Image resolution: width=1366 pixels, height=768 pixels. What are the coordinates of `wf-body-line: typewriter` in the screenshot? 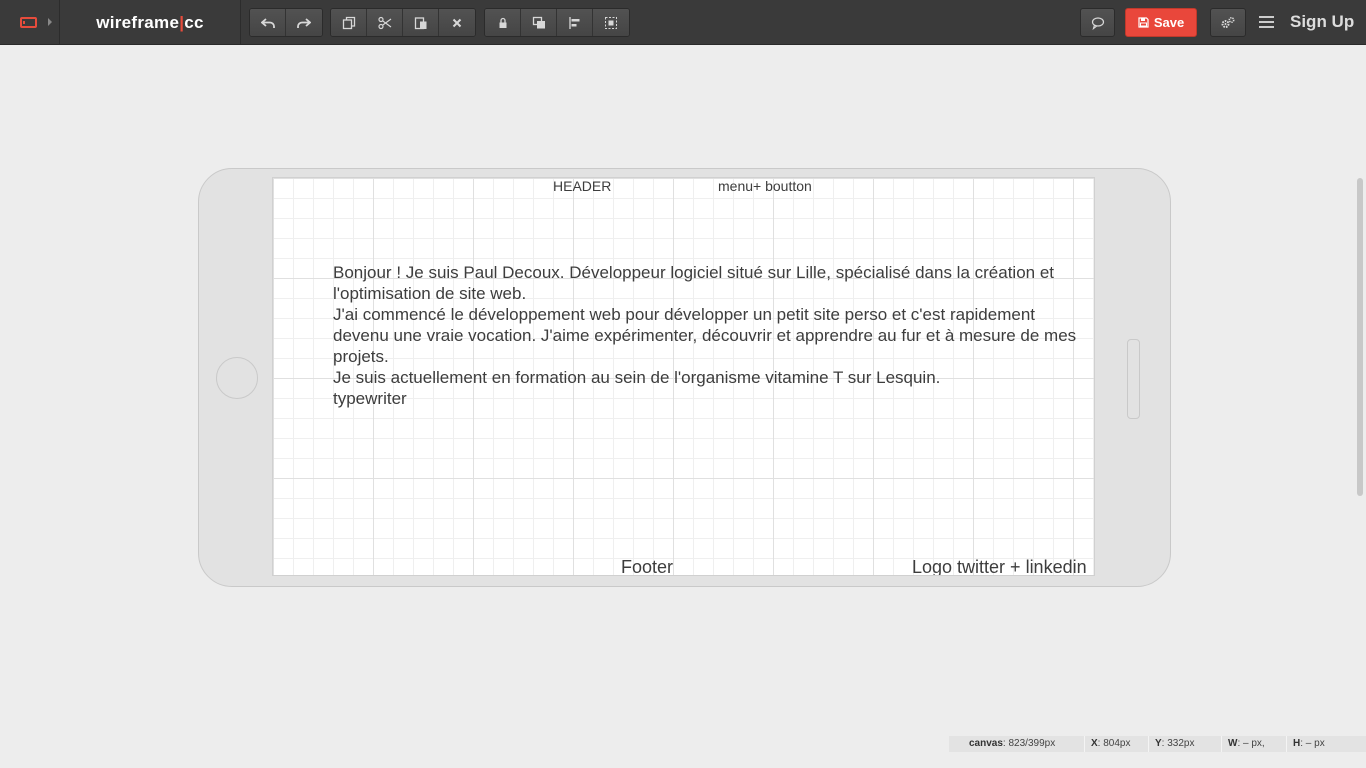 It's located at (370, 398).